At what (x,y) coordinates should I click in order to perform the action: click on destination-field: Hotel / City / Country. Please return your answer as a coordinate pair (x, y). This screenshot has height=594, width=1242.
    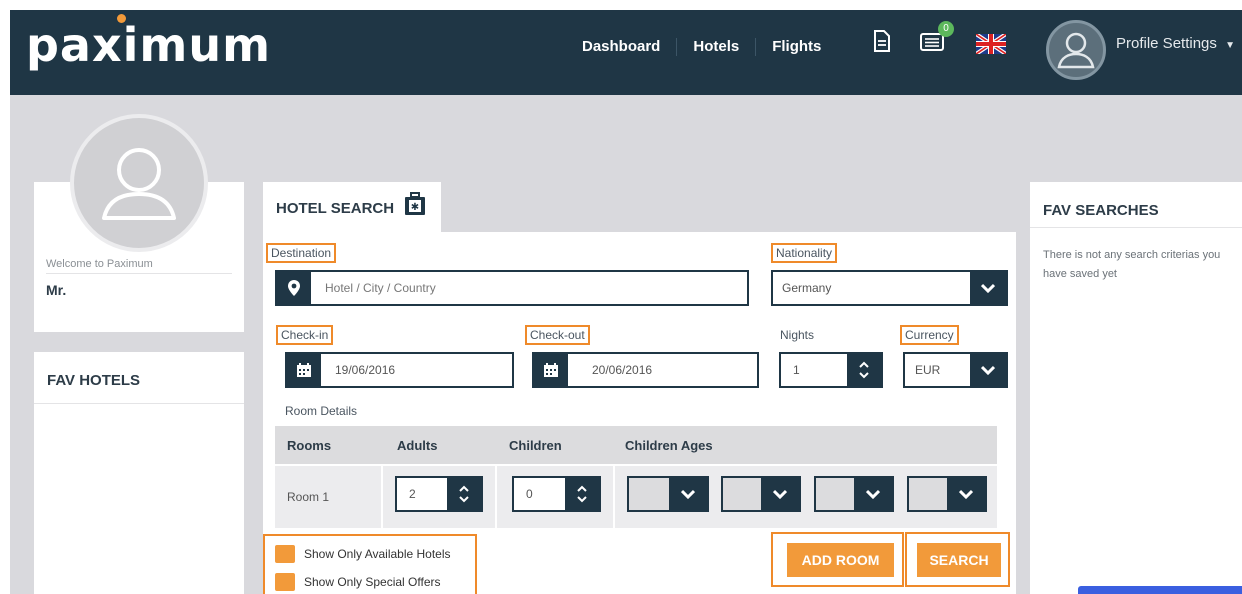
    Looking at the image, I should click on (512, 288).